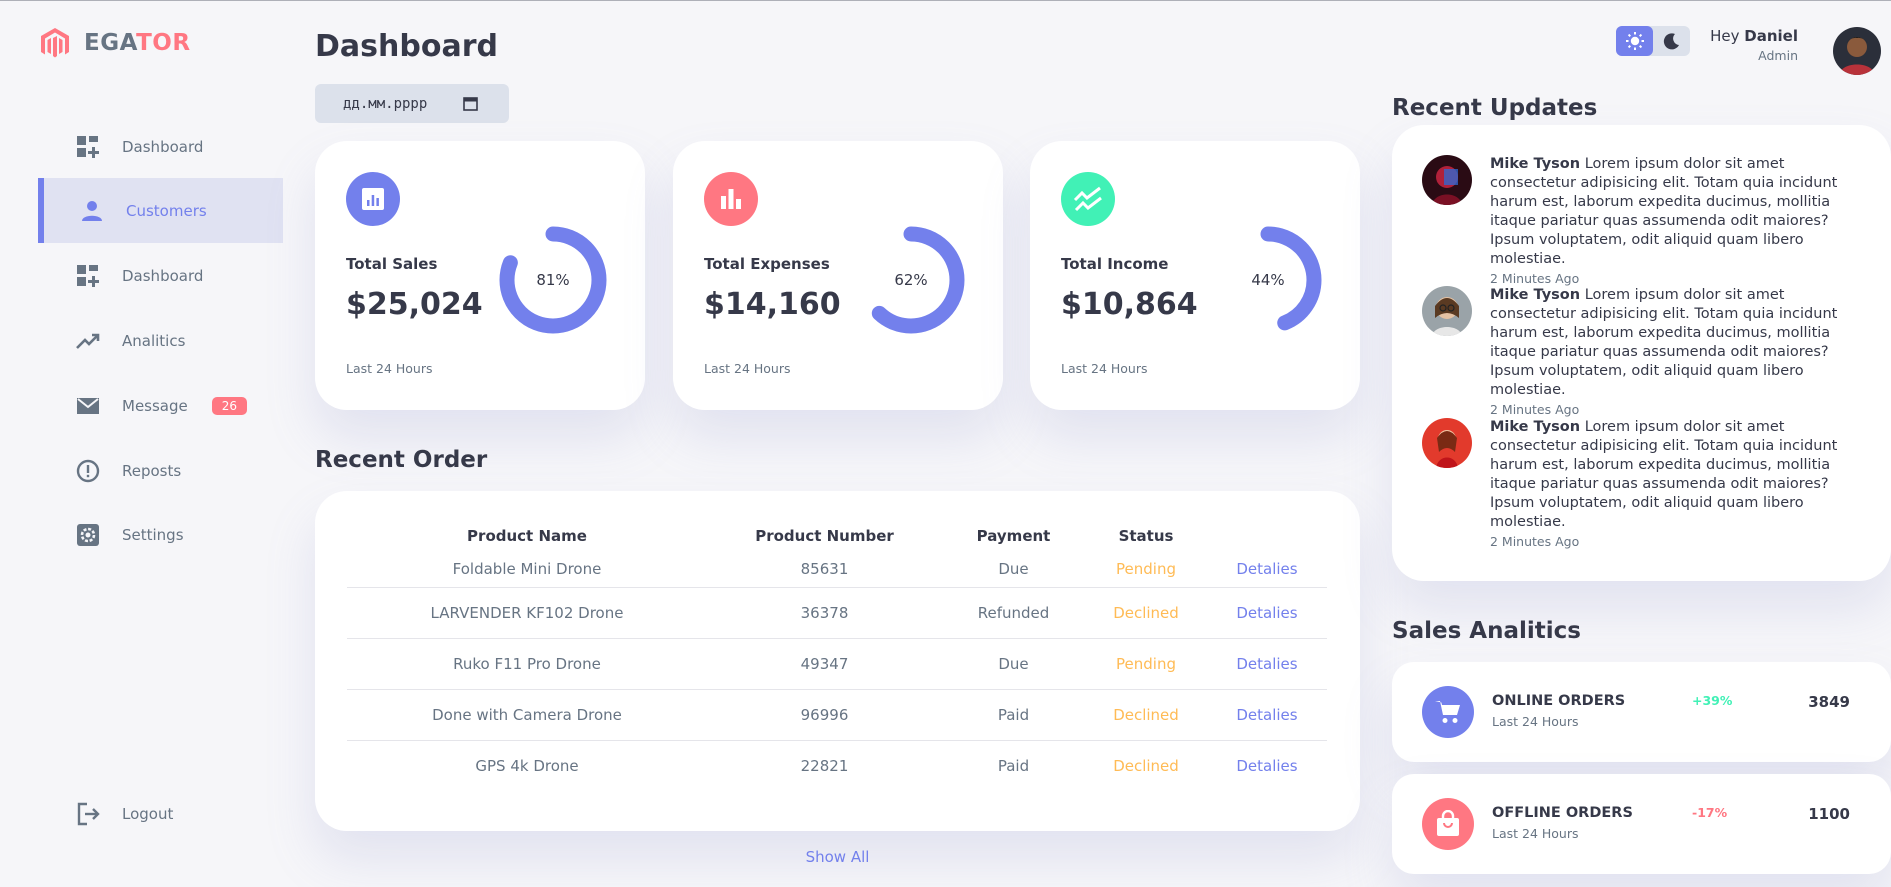 The height and width of the screenshot is (887, 1891). What do you see at coordinates (148, 813) in the screenshot?
I see `logout-label: Logout` at bounding box center [148, 813].